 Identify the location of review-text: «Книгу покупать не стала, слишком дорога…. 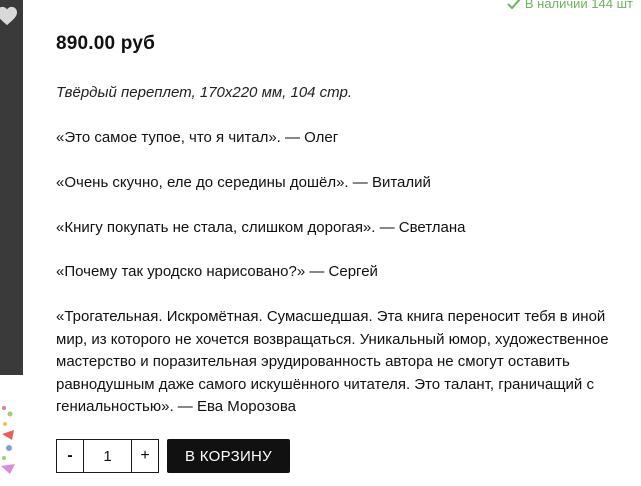
(261, 227).